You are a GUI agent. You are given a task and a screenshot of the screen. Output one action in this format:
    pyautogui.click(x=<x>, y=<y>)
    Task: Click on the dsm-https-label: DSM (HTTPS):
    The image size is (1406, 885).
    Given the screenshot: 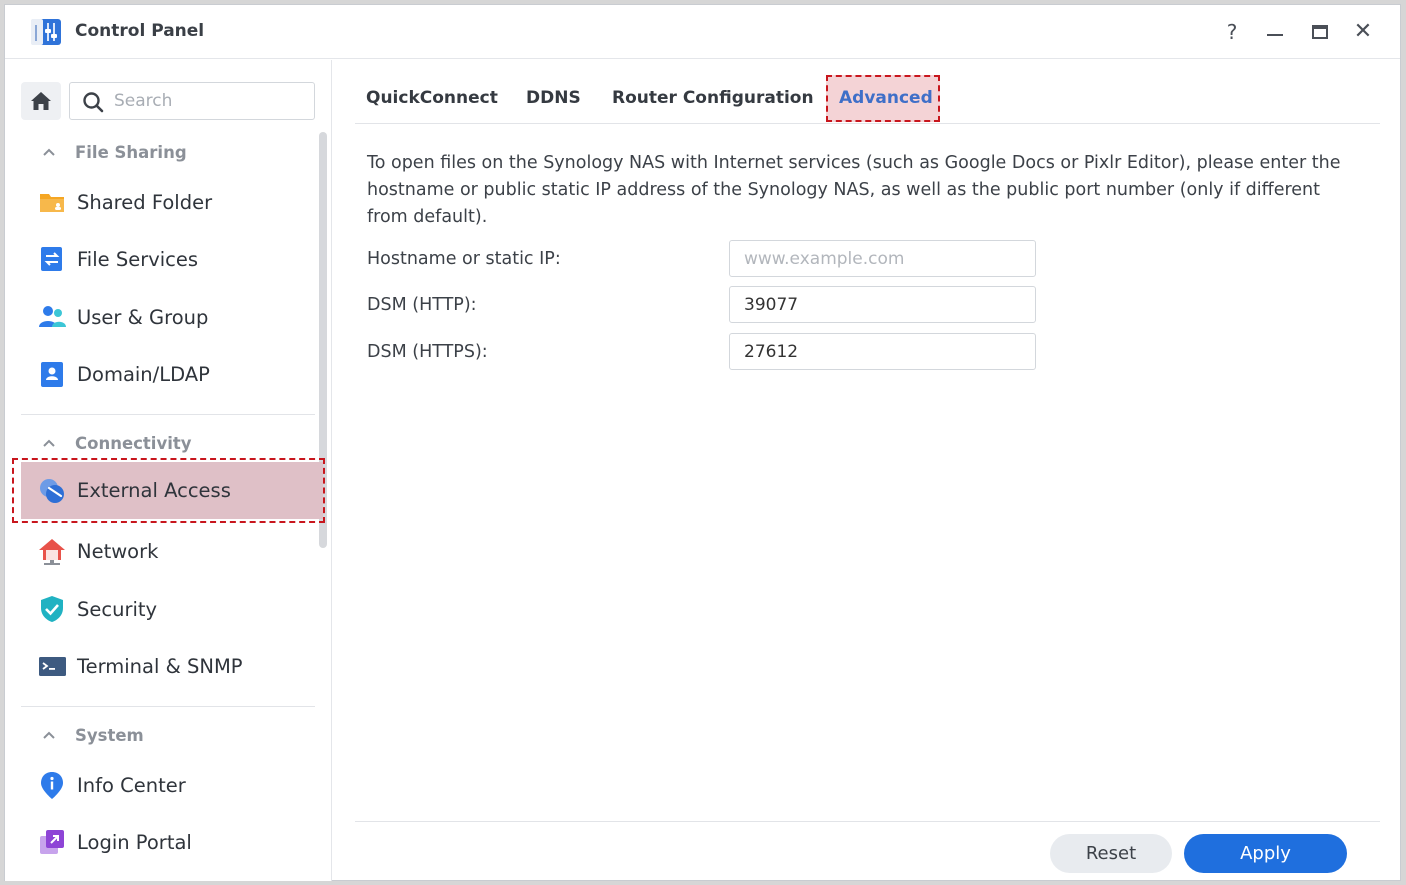 What is the action you would take?
    pyautogui.click(x=427, y=352)
    